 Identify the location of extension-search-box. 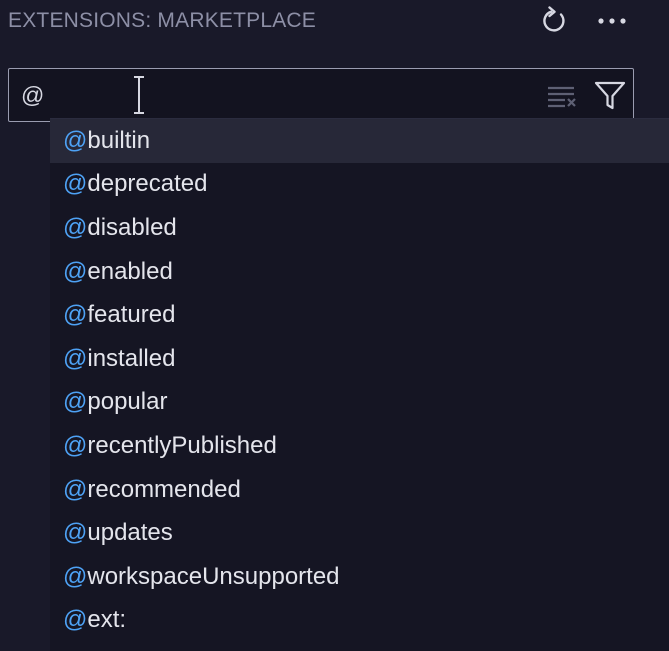
(321, 95).